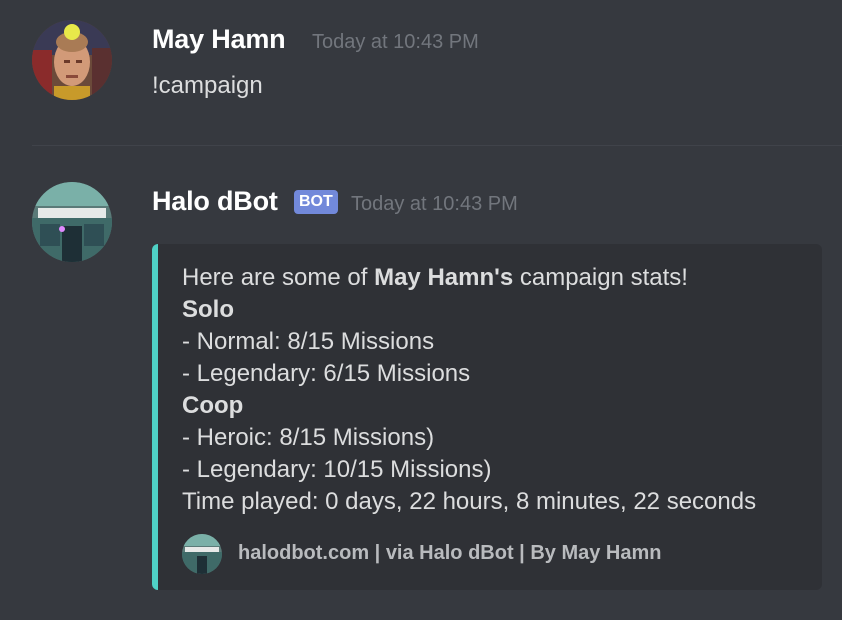 The width and height of the screenshot is (842, 620). Describe the element at coordinates (207, 85) in the screenshot. I see `message-text: !campaign` at that location.